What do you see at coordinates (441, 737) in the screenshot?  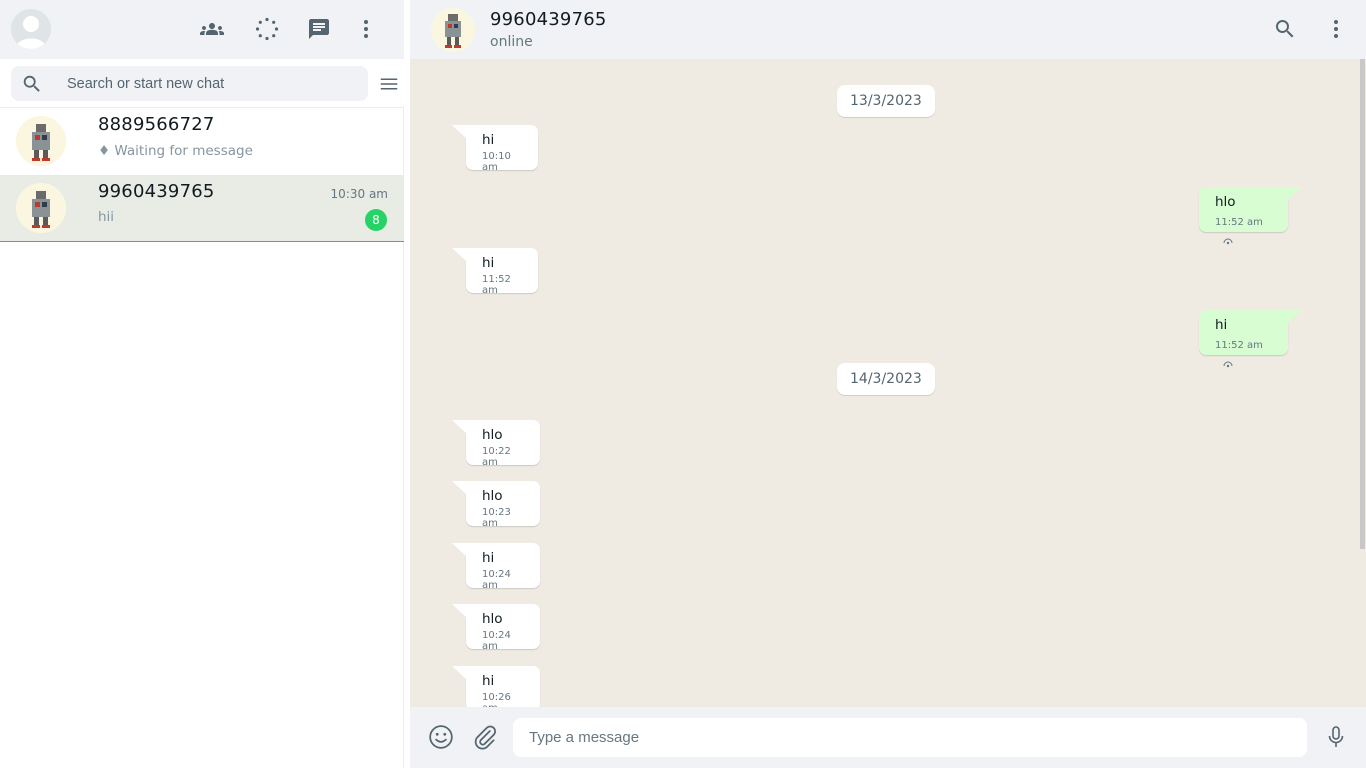 I see `emoji-icon` at bounding box center [441, 737].